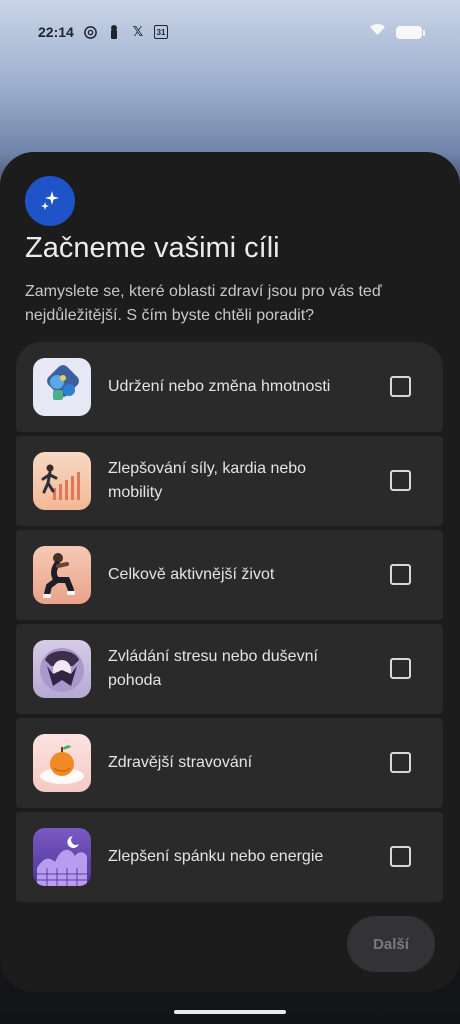  Describe the element at coordinates (230, 35) in the screenshot. I see `status-bar: 22:14 𝕏 31` at that location.